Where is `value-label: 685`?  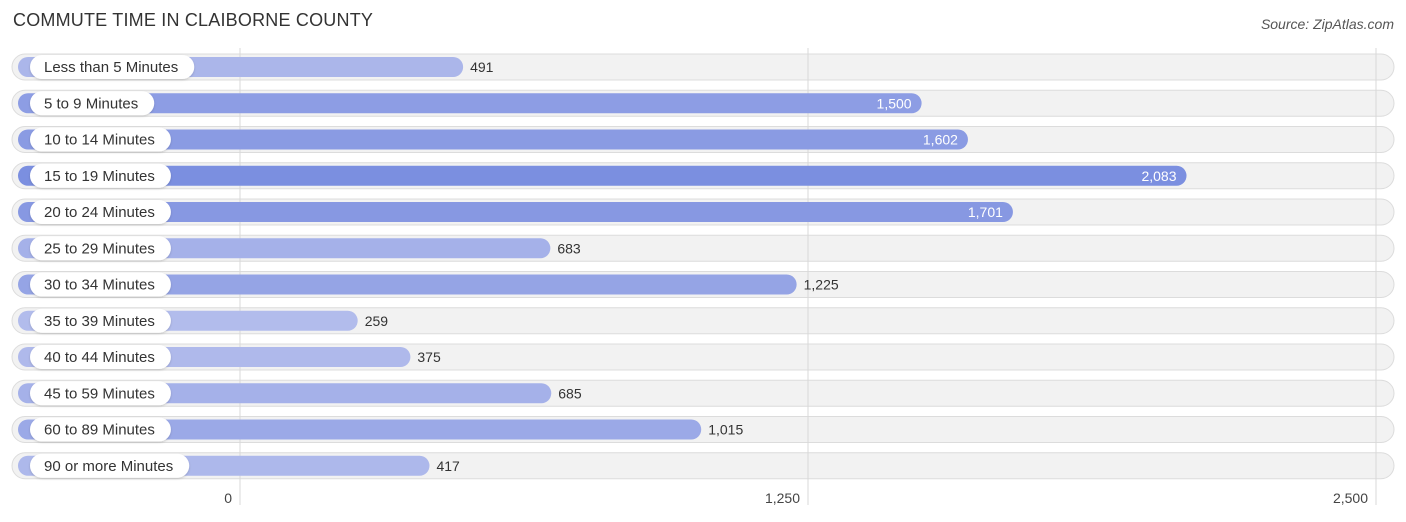
value-label: 685 is located at coordinates (570, 393).